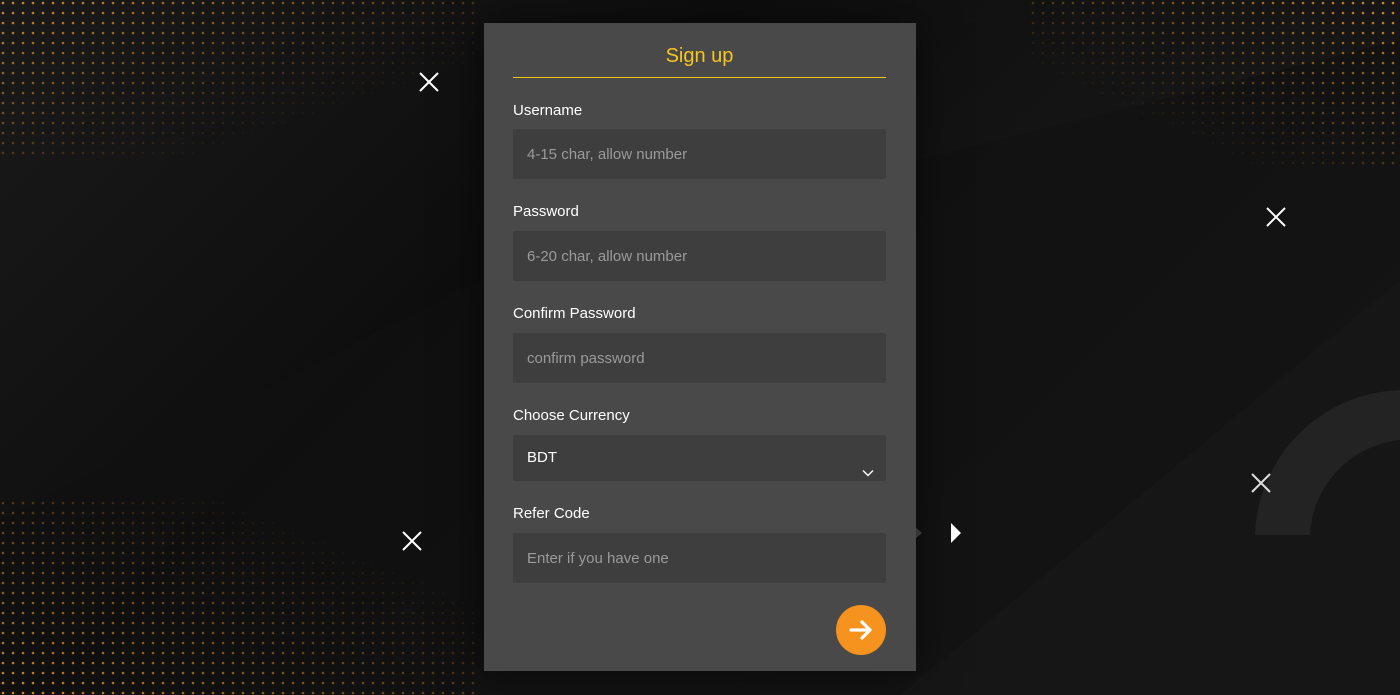 The image size is (1400, 695). Describe the element at coordinates (548, 110) in the screenshot. I see `username-label: Username` at that location.